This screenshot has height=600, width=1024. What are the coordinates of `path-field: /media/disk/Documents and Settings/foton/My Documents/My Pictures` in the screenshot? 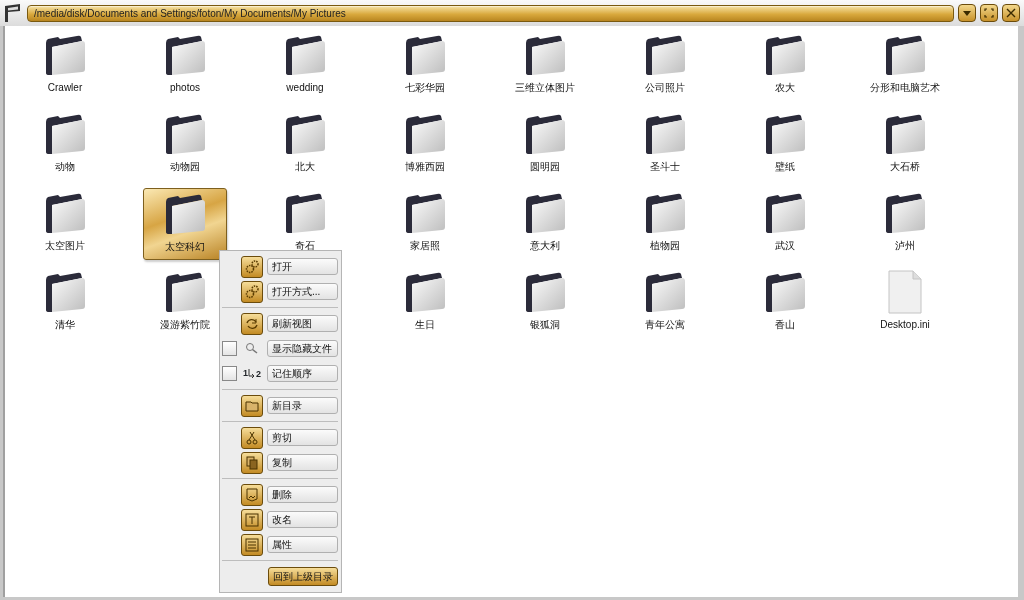 It's located at (490, 13).